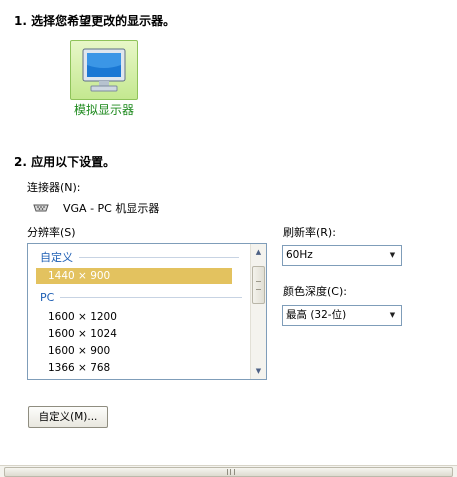 Image resolution: width=457 pixels, height=477 pixels. What do you see at coordinates (231, 472) in the screenshot?
I see `grip-icon` at bounding box center [231, 472].